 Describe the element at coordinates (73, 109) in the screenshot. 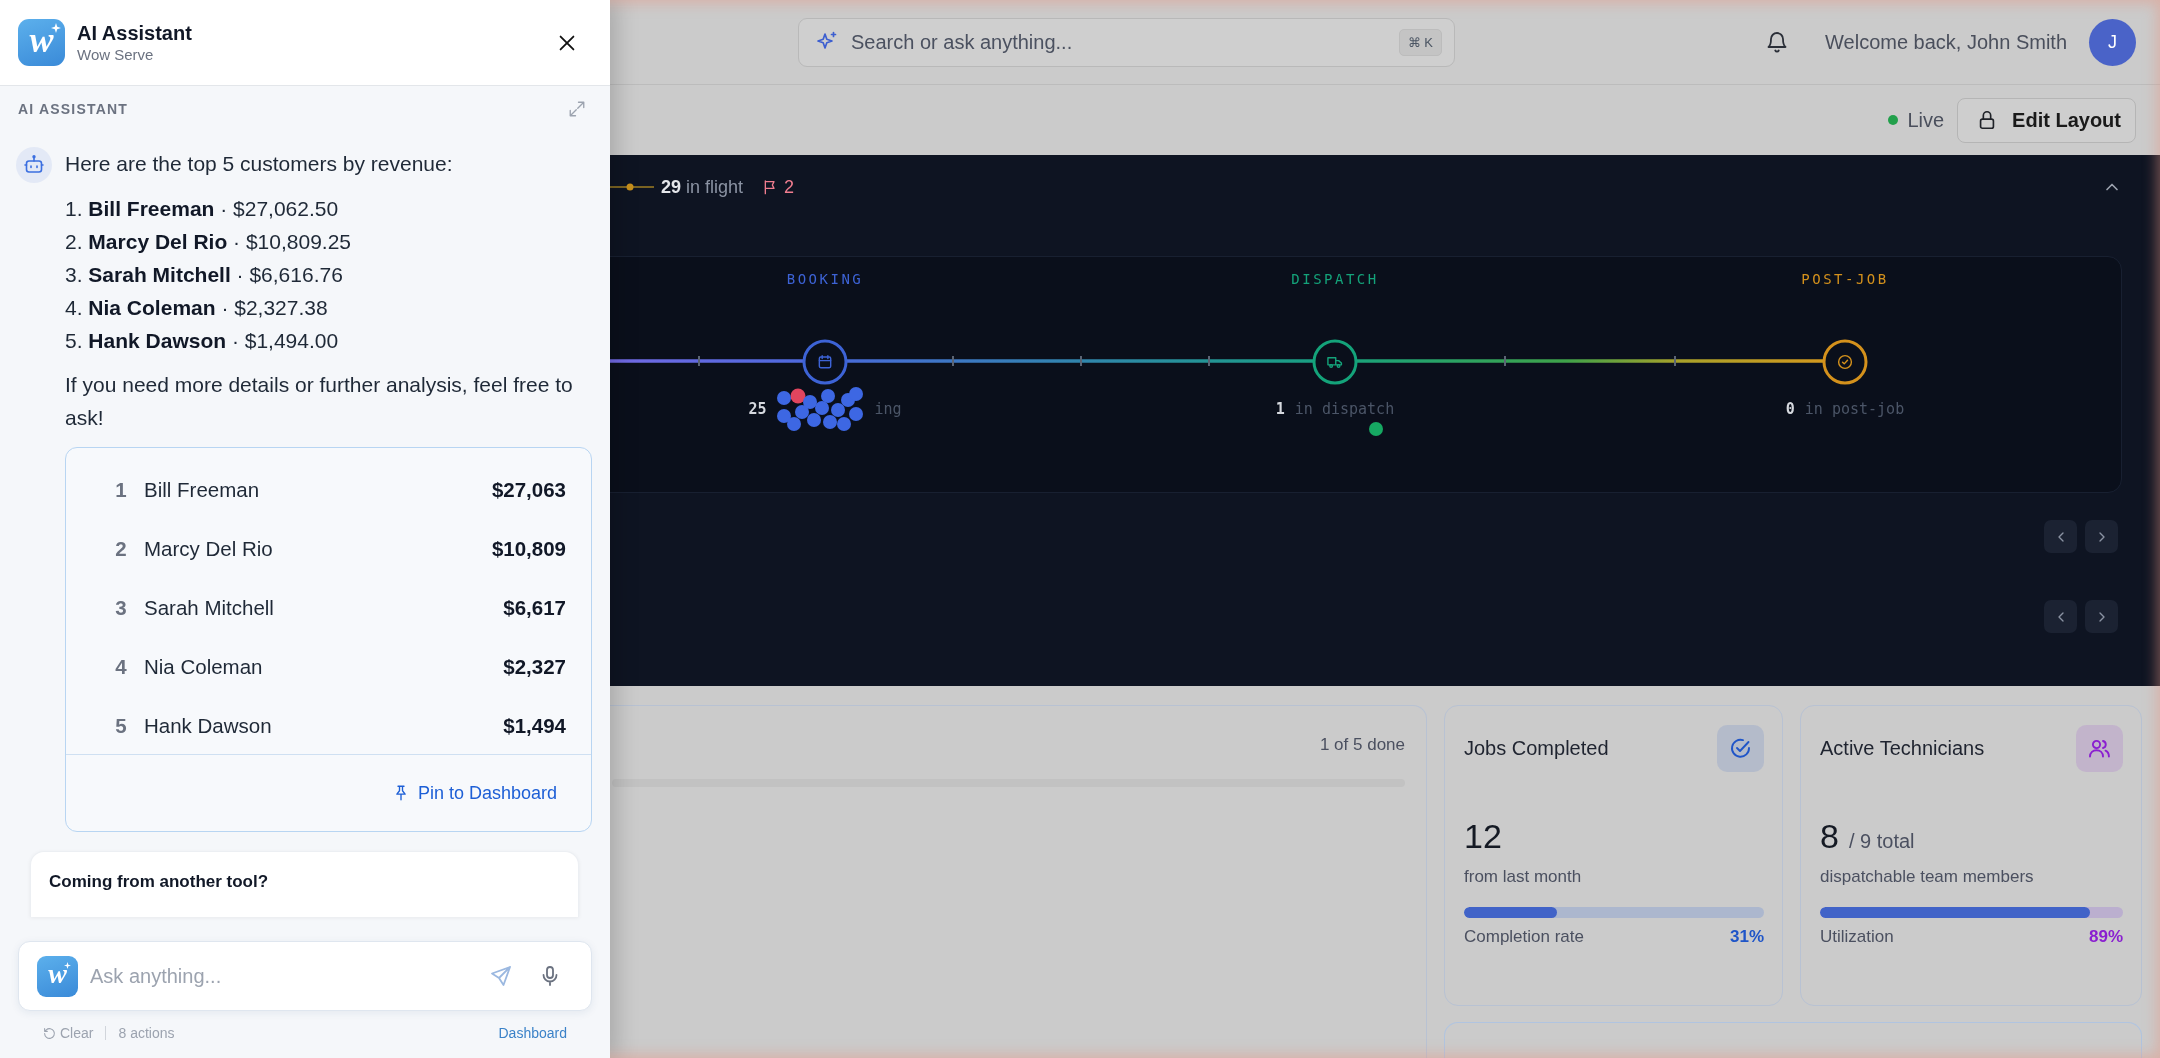

I see `section-label: AI ASSISTANT` at that location.